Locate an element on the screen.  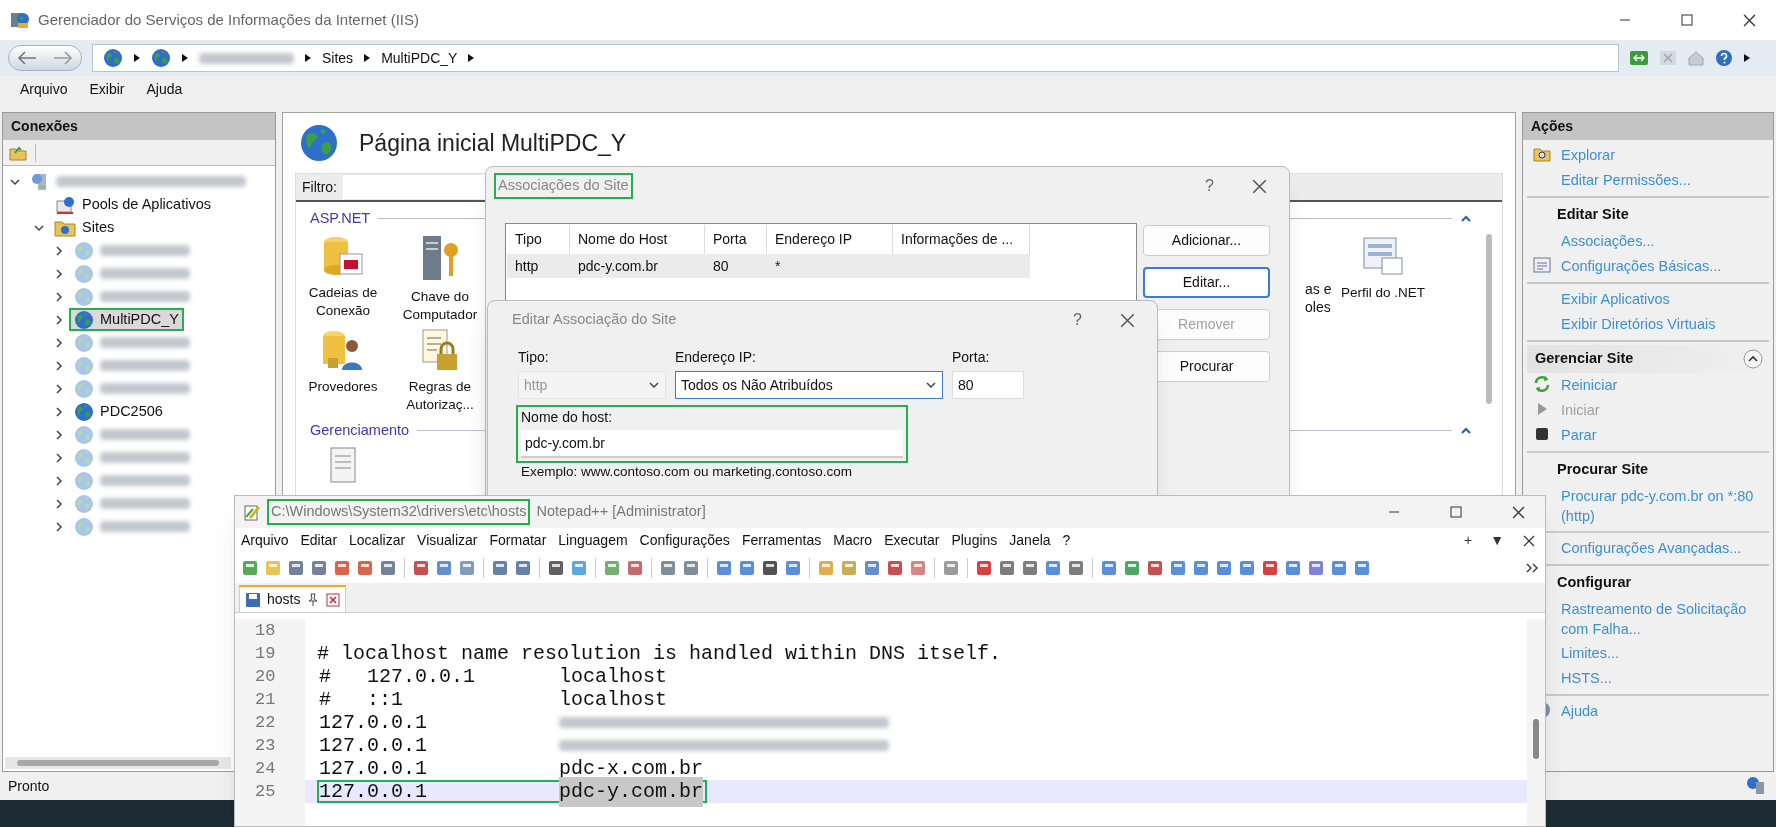
folder-icon is located at coordinates (18, 152).